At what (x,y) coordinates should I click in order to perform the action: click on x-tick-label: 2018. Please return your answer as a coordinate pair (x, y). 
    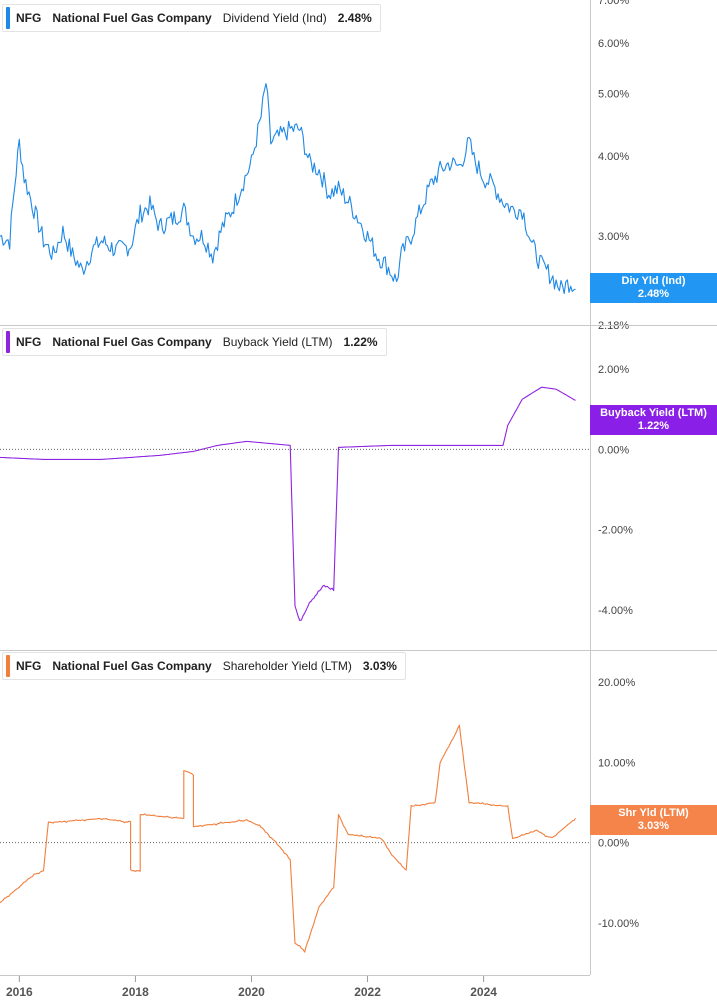
    Looking at the image, I should click on (135, 992).